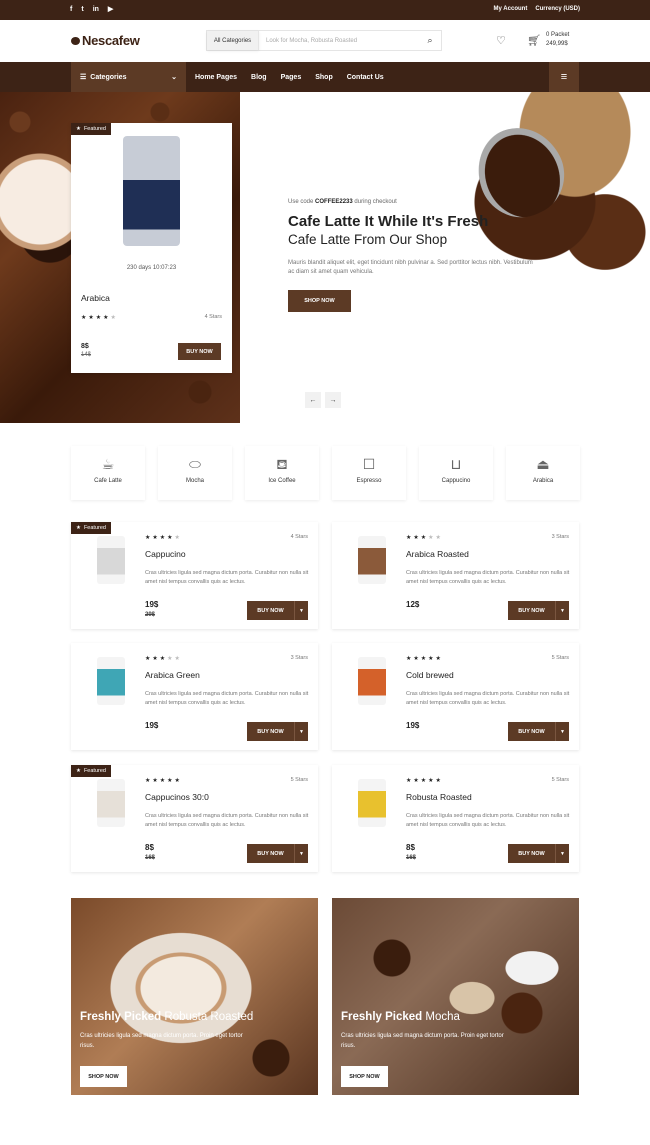  What do you see at coordinates (511, 9) in the screenshot?
I see `my-account-link: My Account` at bounding box center [511, 9].